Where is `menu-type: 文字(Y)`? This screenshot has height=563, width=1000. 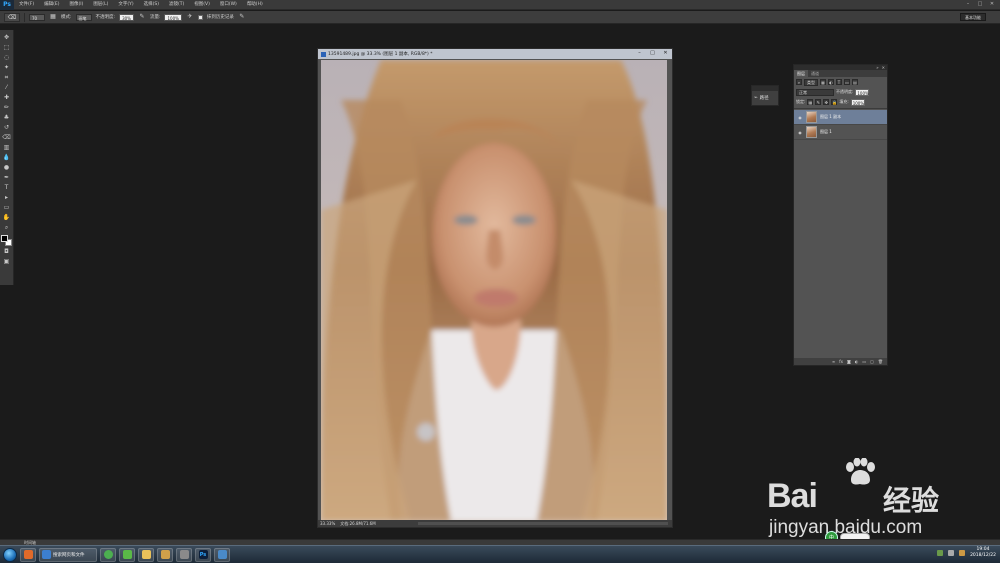
menu-type: 文字(Y) is located at coordinates (125, 5).